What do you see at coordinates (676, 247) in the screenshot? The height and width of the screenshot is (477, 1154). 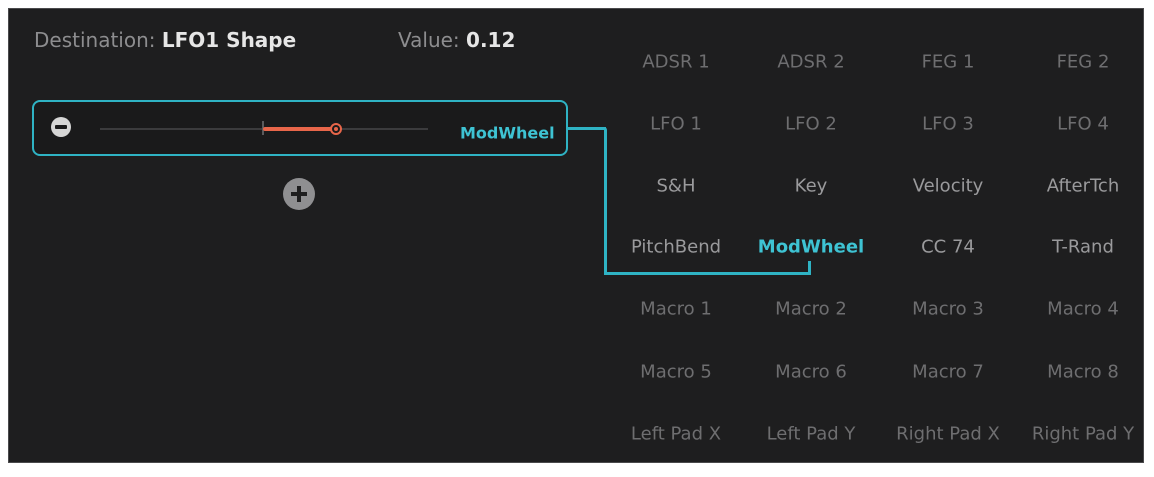 I see `source-pitchbend: PitchBend` at bounding box center [676, 247].